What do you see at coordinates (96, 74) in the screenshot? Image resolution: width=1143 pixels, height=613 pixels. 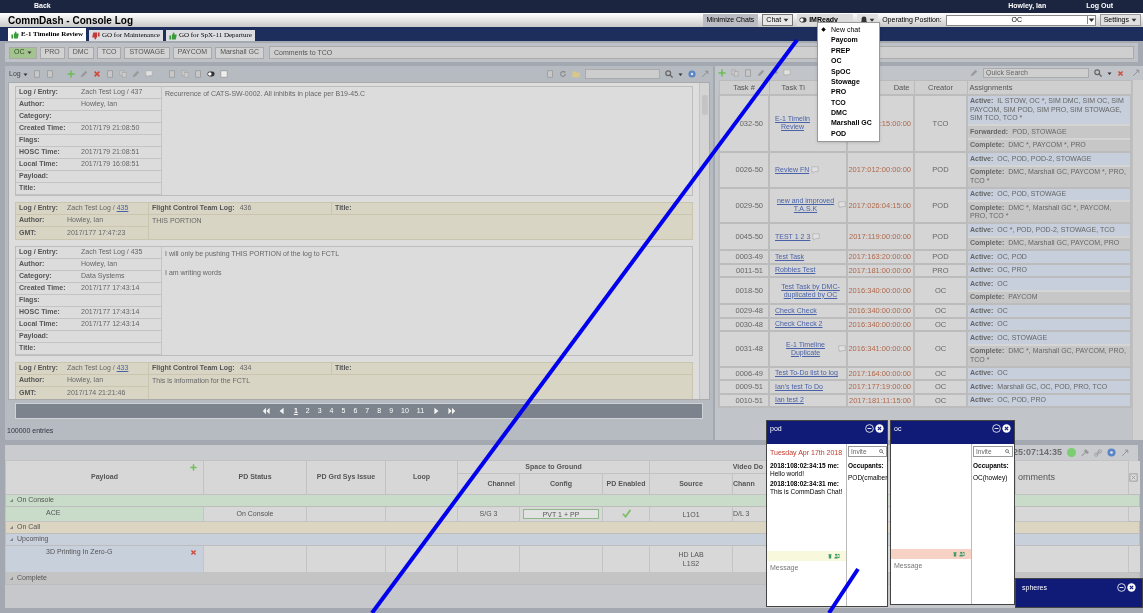 I see `delete-icon` at bounding box center [96, 74].